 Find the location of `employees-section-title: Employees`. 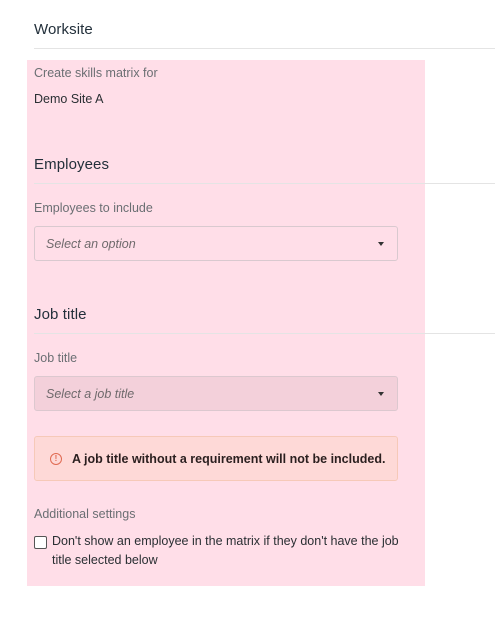

employees-section-title: Employees is located at coordinates (72, 164).